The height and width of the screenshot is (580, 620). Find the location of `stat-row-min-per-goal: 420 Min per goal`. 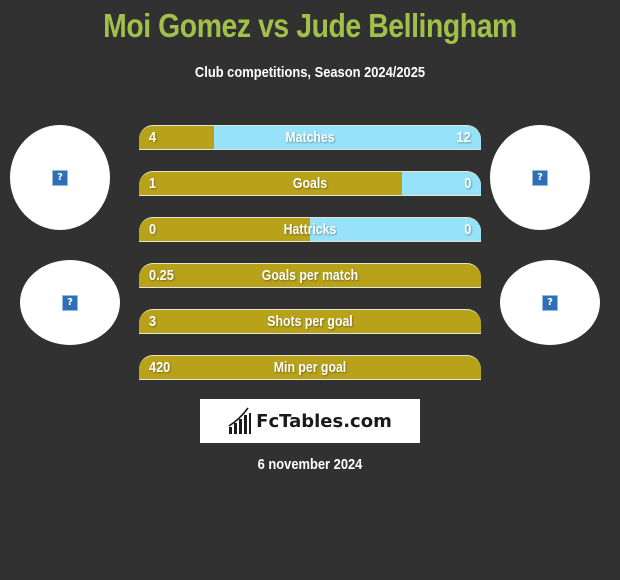

stat-row-min-per-goal: 420 Min per goal is located at coordinates (310, 367).